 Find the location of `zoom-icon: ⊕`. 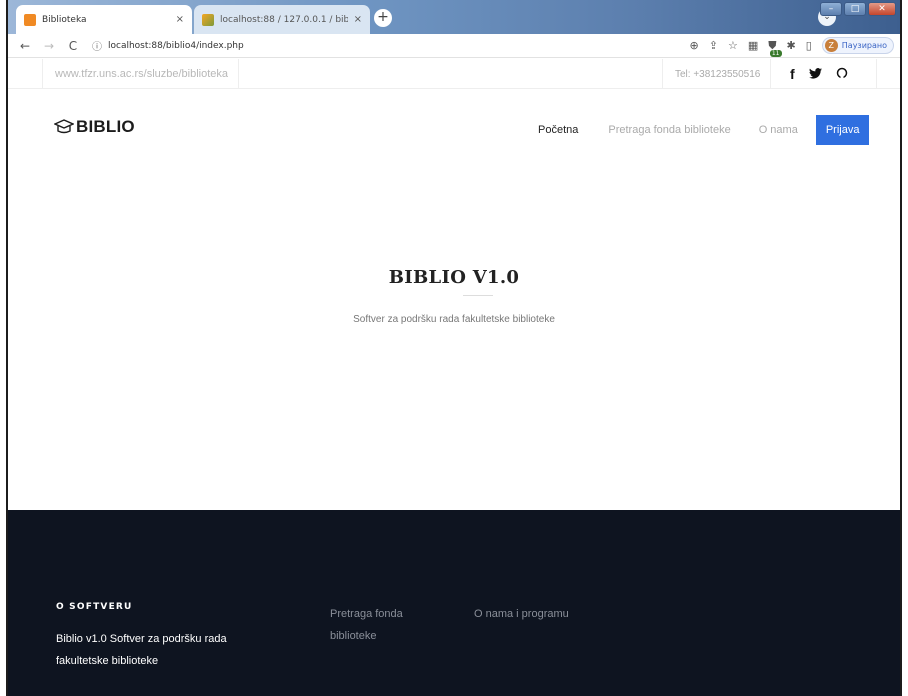

zoom-icon: ⊕ is located at coordinates (694, 45).